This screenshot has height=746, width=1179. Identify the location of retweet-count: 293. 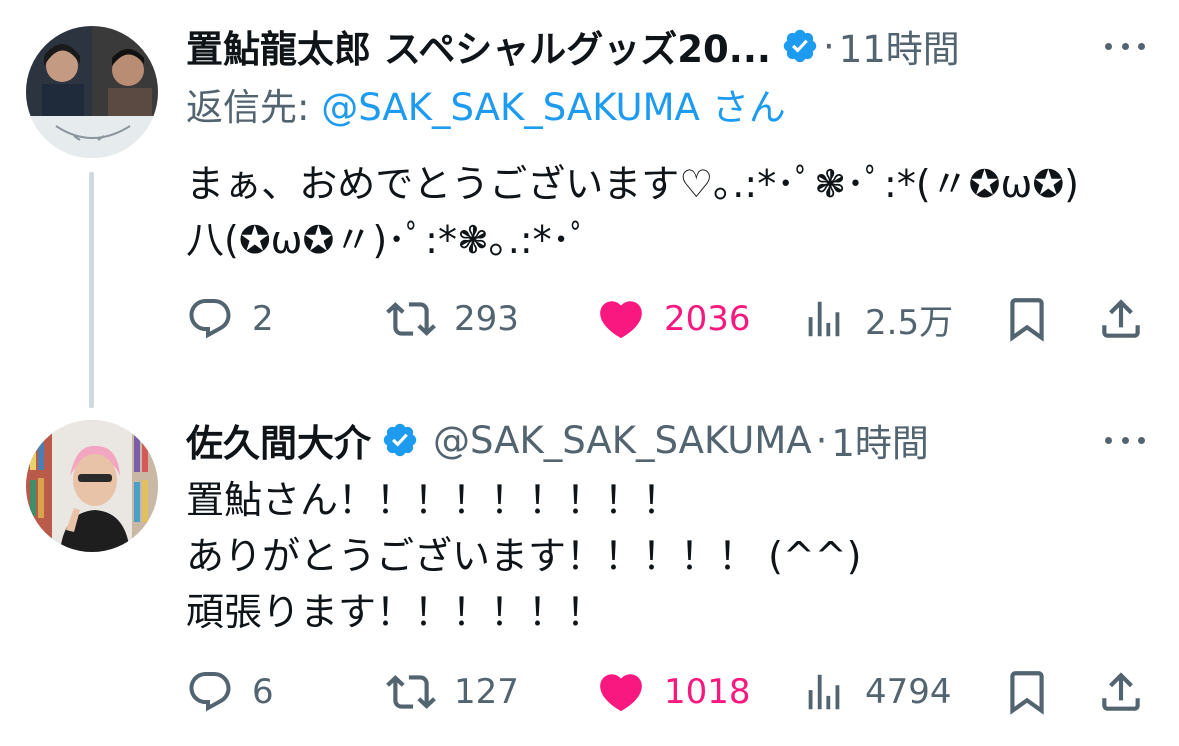
(486, 319).